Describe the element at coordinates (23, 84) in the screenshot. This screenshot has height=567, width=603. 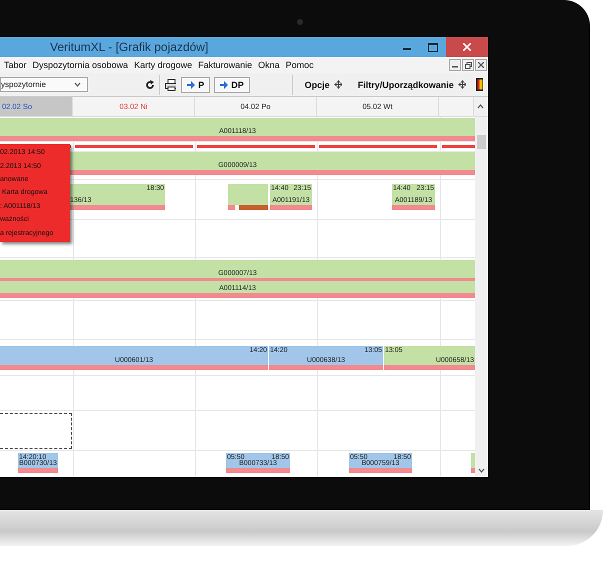
I see `dropdown-value: yspozytornie` at that location.